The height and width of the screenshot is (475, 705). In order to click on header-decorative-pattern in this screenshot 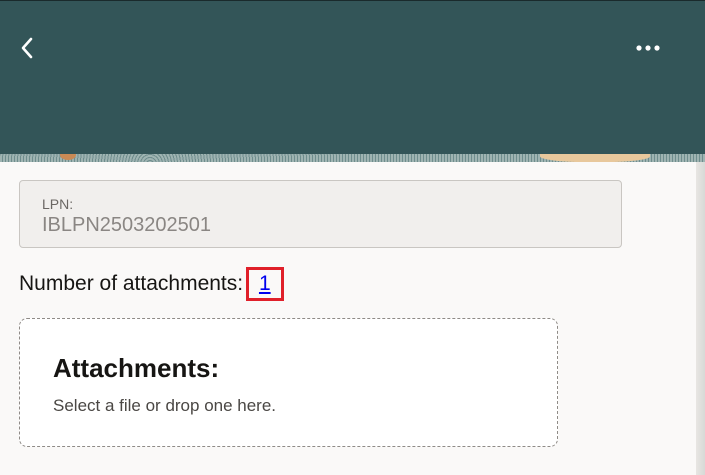, I will do `click(352, 158)`.